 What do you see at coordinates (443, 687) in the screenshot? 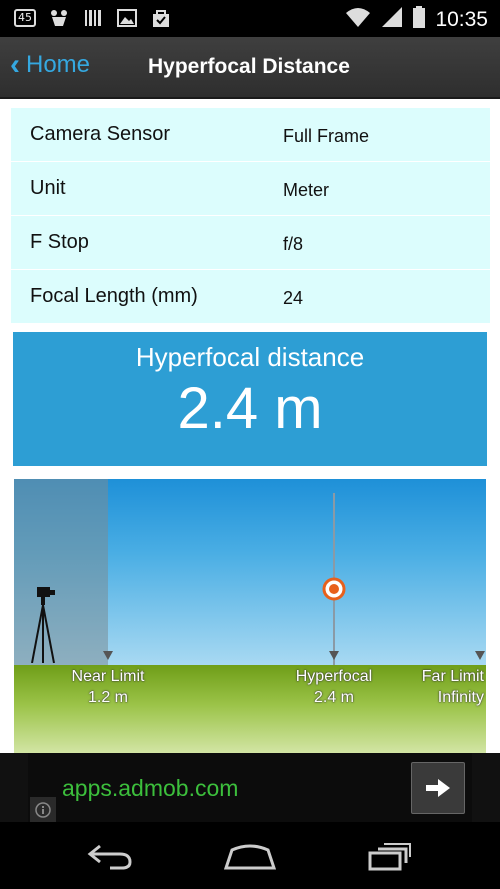
I see `far-limit-label: Far Limit Infinity` at bounding box center [443, 687].